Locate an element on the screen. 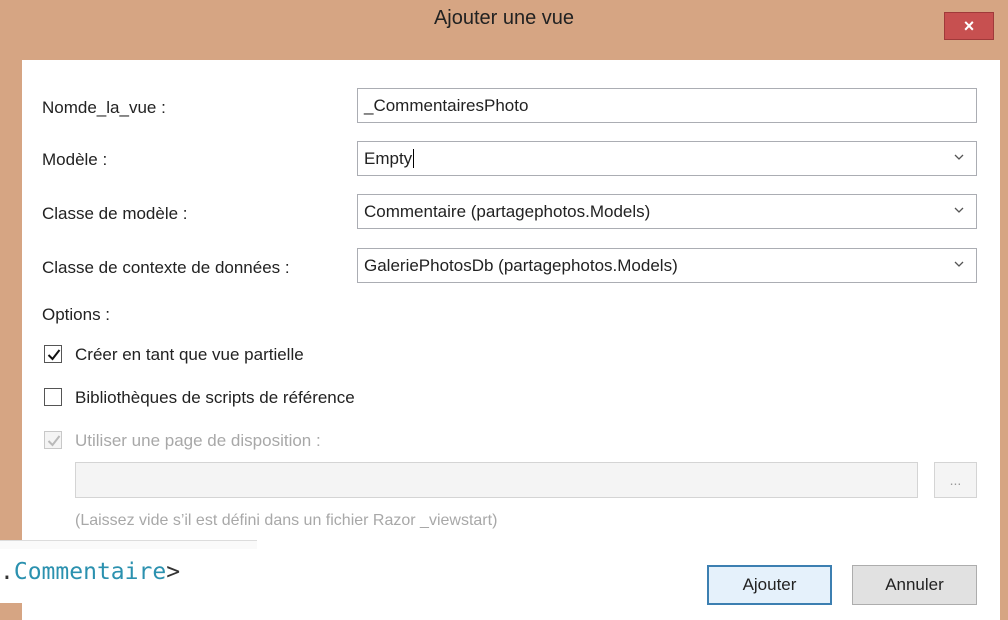 The image size is (1008, 620). add-button-label: Ajouter is located at coordinates (769, 584).